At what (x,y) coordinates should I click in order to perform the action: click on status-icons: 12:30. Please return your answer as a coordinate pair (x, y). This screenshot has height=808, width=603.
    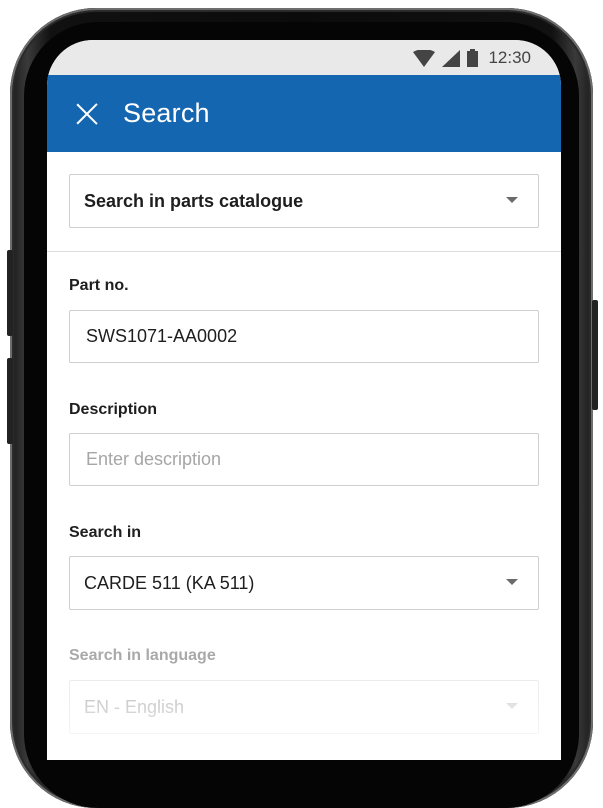
    Looking at the image, I should click on (472, 58).